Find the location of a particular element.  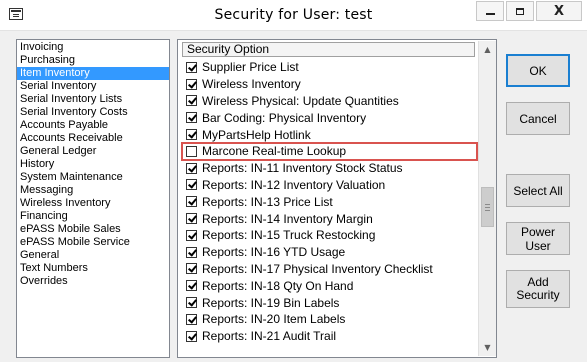

scroll-thumb is located at coordinates (487, 207).